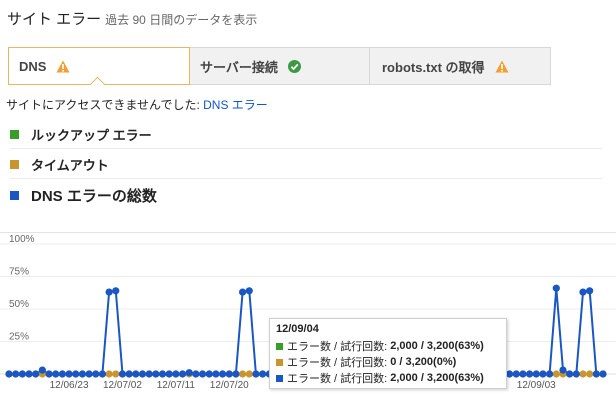  I want to click on y-tick-label: 100%, so click(22, 239).